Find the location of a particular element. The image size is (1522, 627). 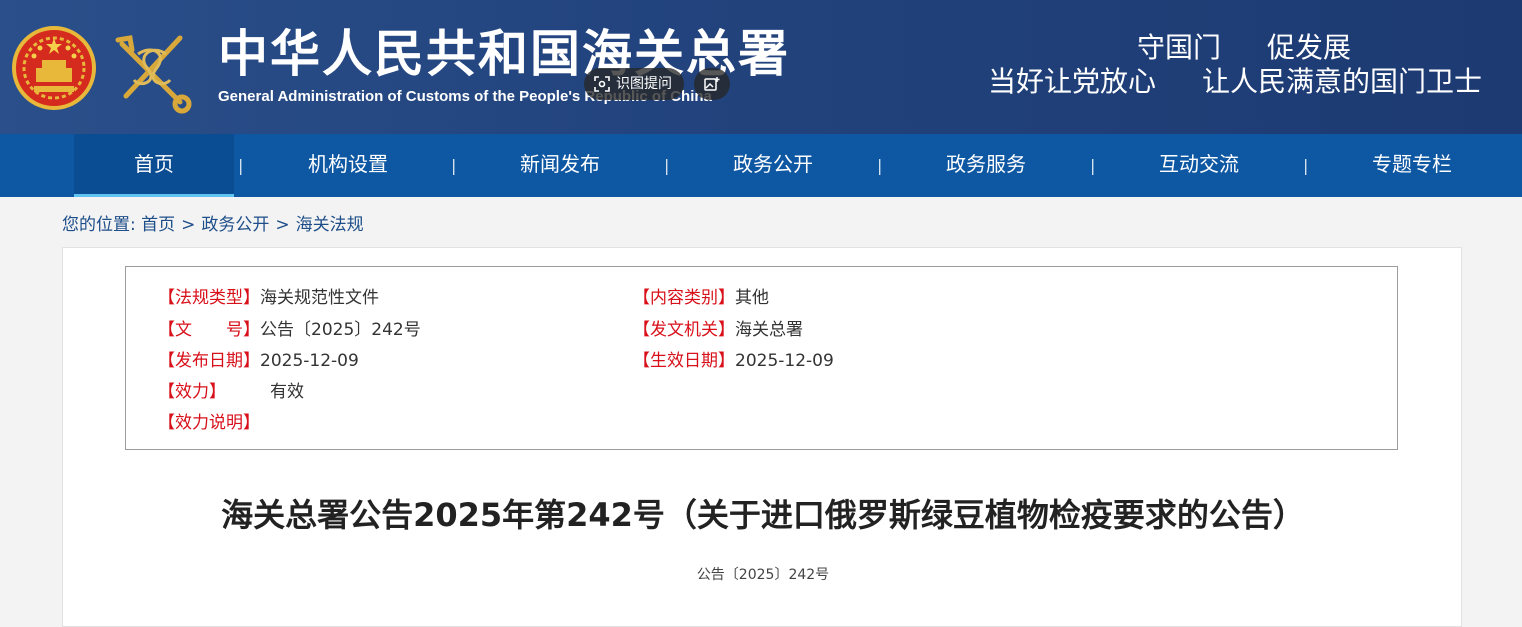

meta-issuer: 【发文机关】海关总署 is located at coordinates (718, 330).